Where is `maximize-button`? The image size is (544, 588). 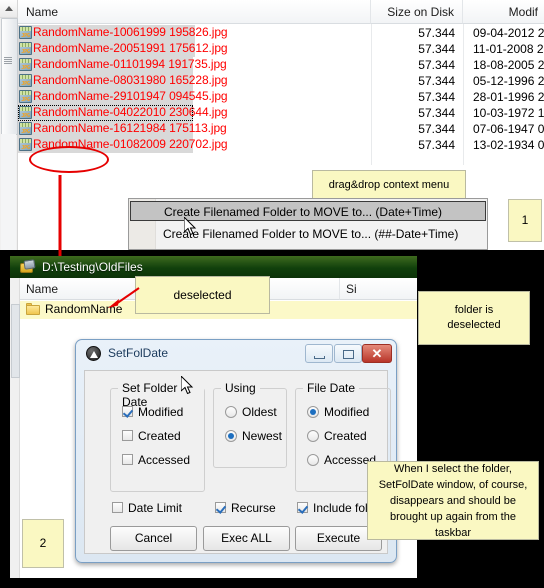 maximize-button is located at coordinates (348, 353).